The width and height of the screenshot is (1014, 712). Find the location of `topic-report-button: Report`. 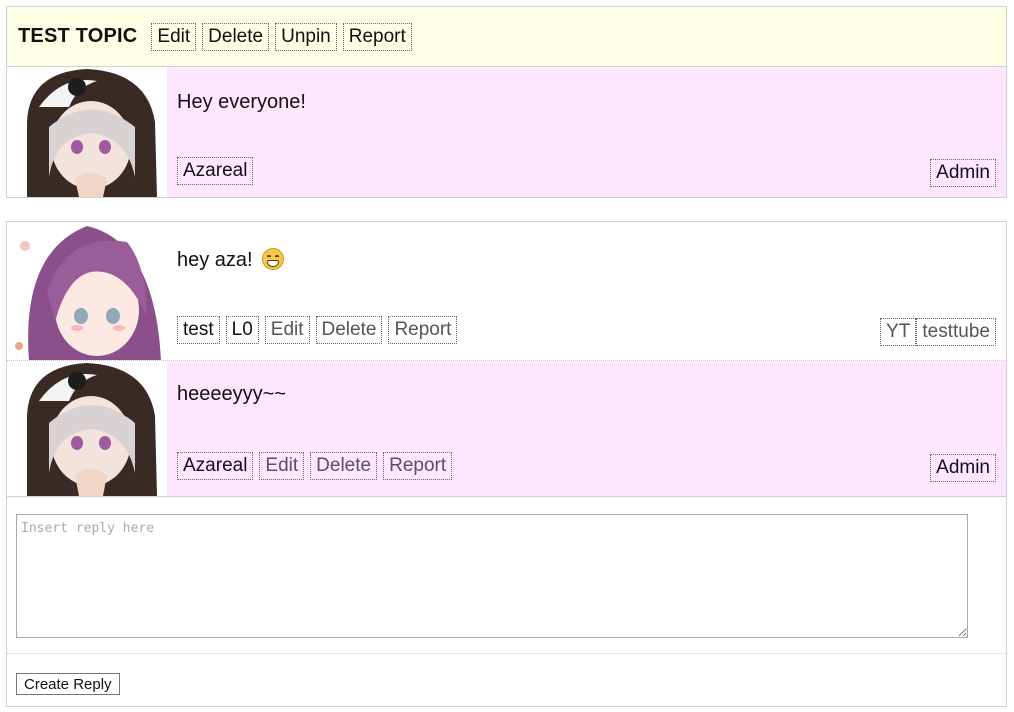

topic-report-button: Report is located at coordinates (377, 36).